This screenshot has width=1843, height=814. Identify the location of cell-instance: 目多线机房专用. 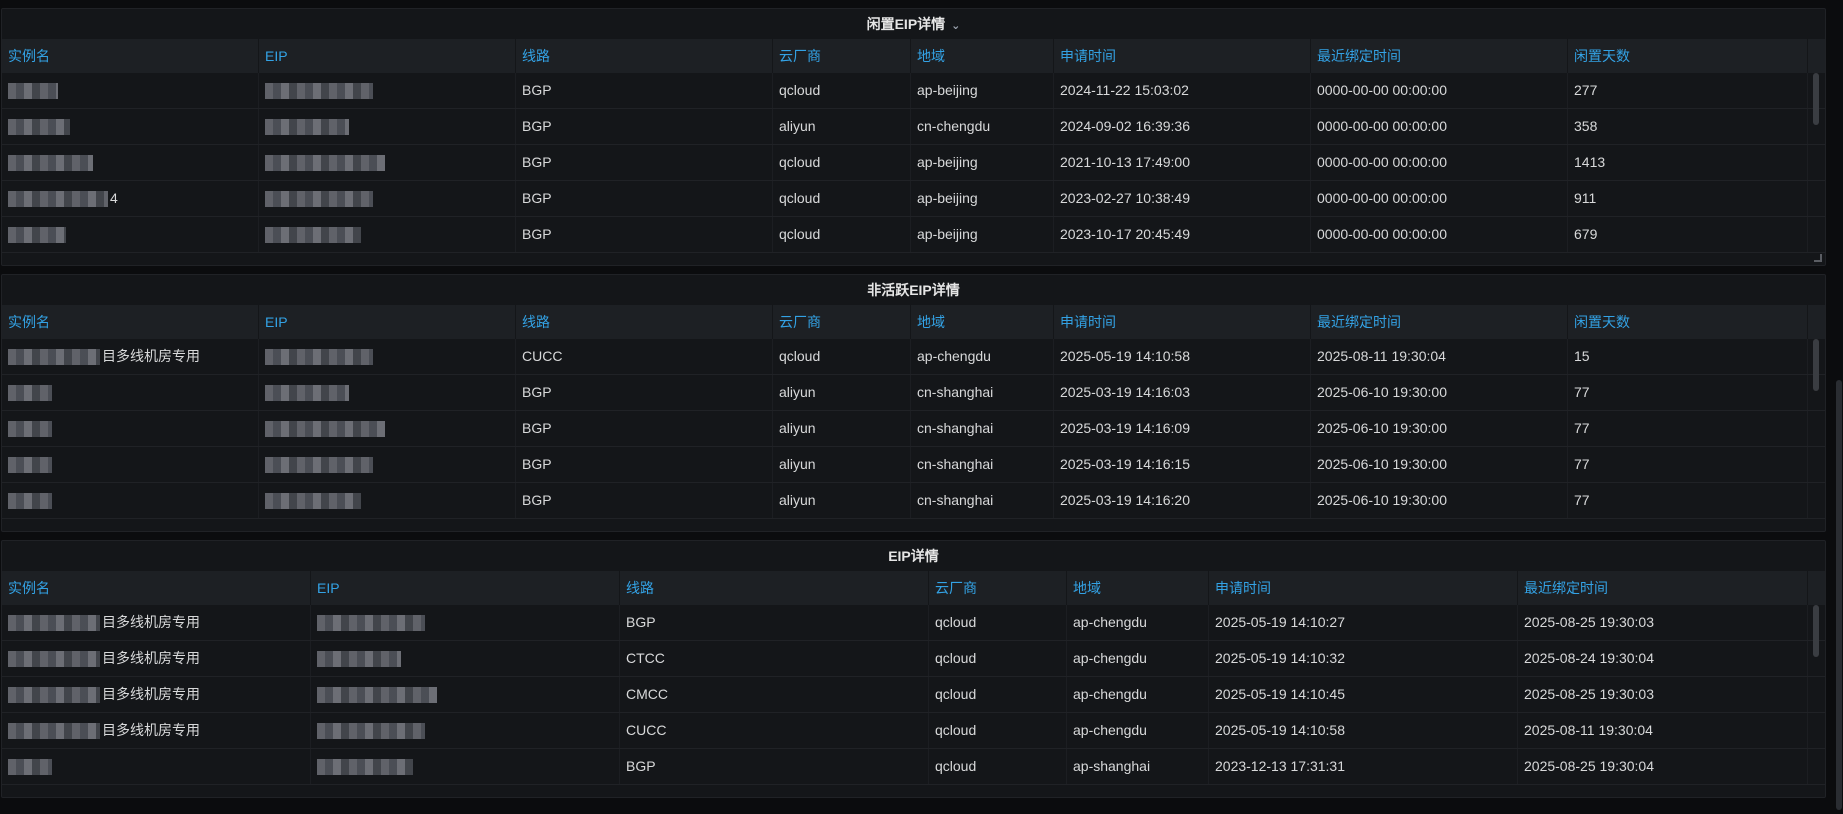
(156, 622).